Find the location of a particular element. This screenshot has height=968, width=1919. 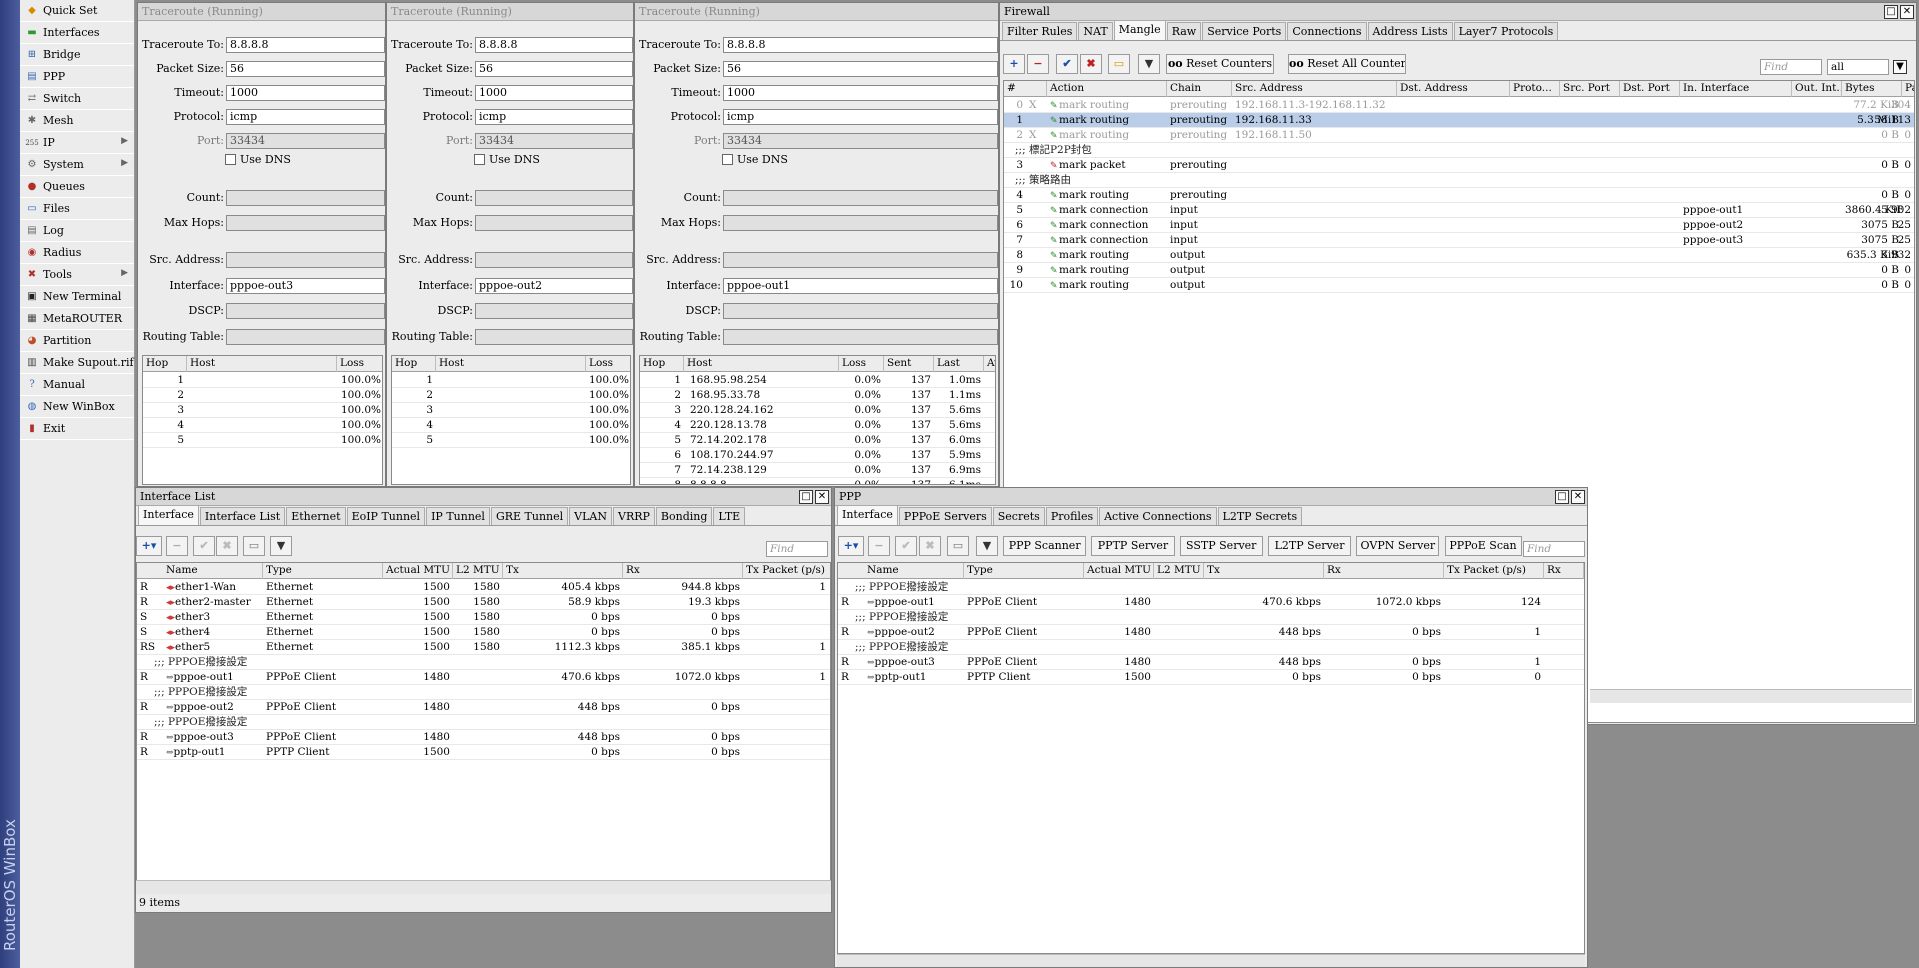

find-input: Find is located at coordinates (797, 549).